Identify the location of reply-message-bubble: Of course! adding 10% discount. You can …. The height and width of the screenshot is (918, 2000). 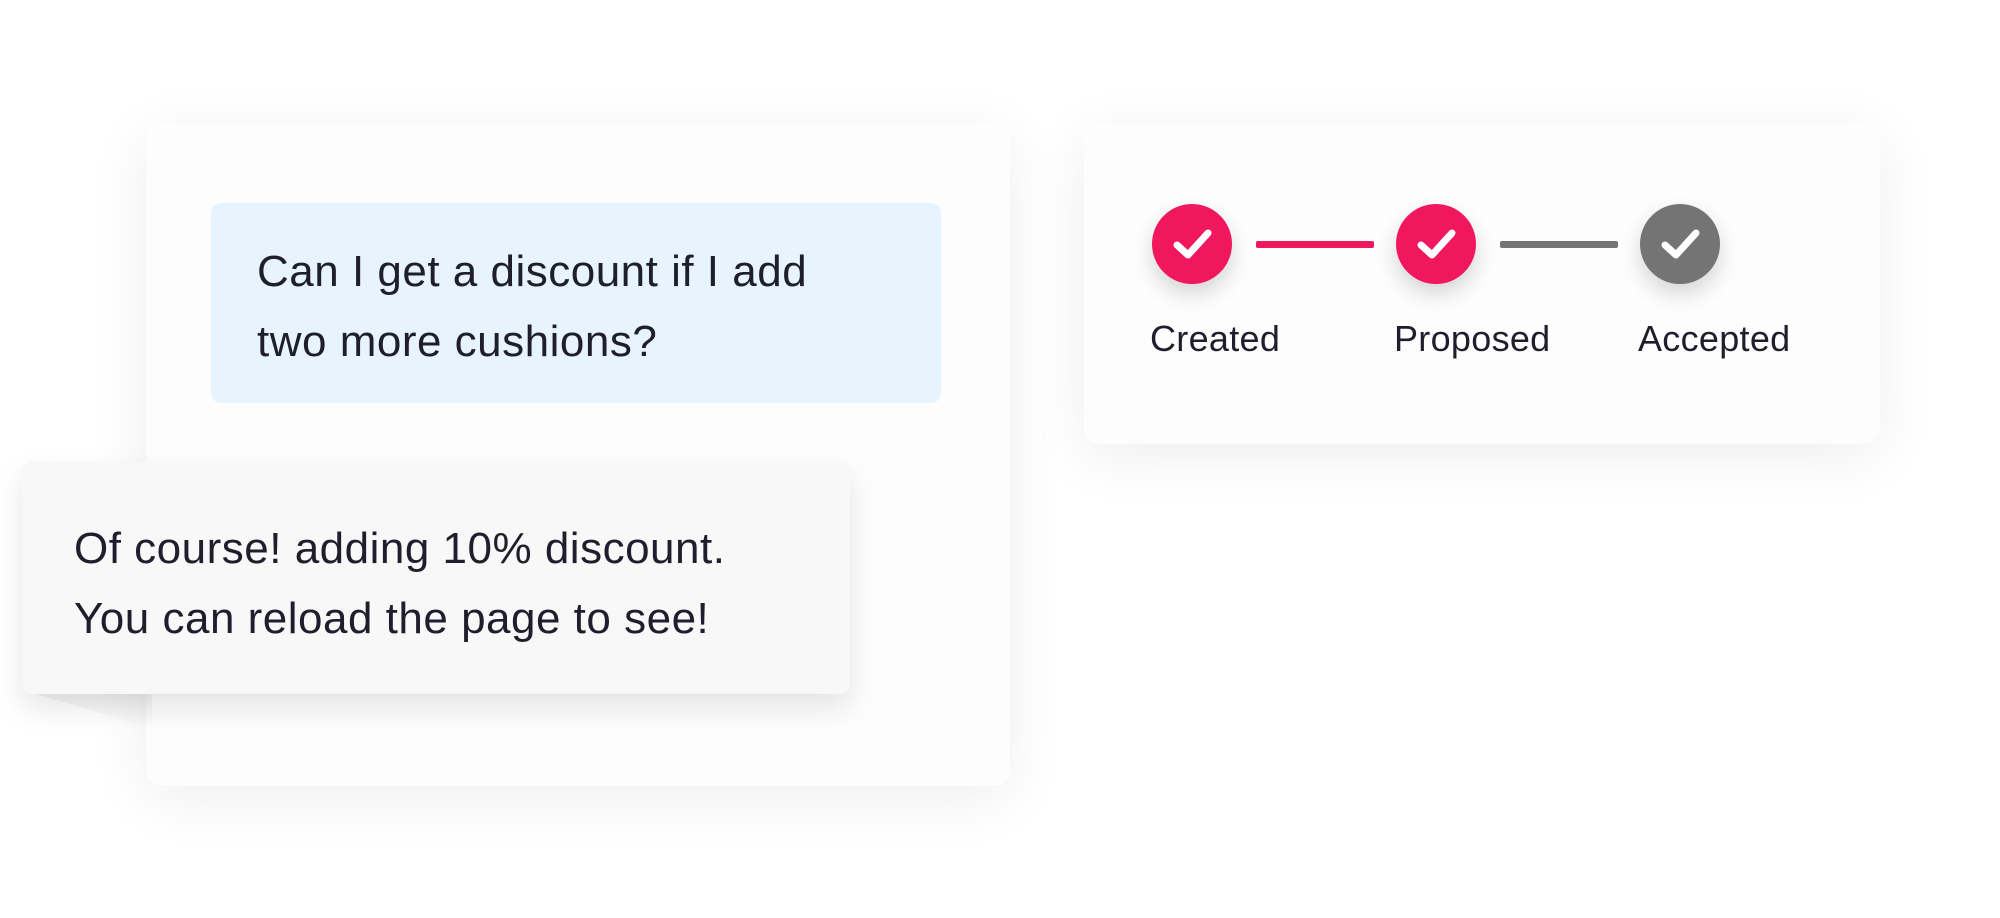
(436, 578).